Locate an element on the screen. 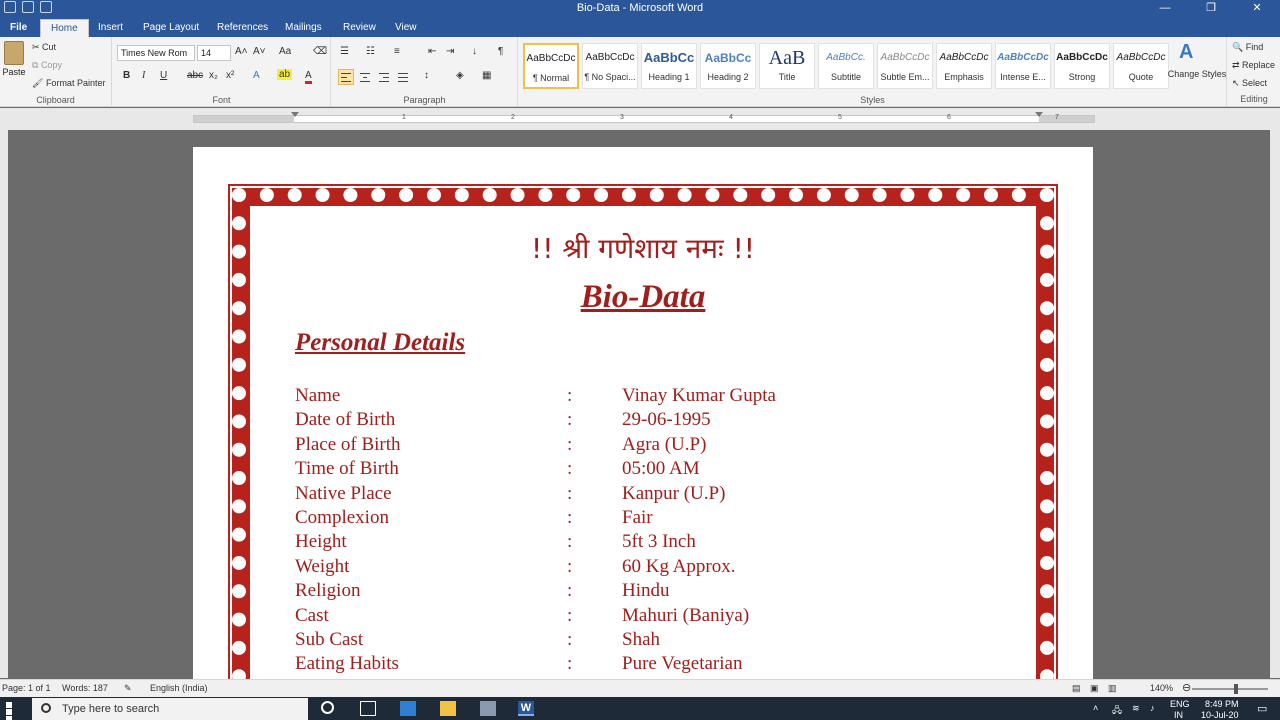 This screenshot has height=720, width=1280. task-view-icon is located at coordinates (368, 708).